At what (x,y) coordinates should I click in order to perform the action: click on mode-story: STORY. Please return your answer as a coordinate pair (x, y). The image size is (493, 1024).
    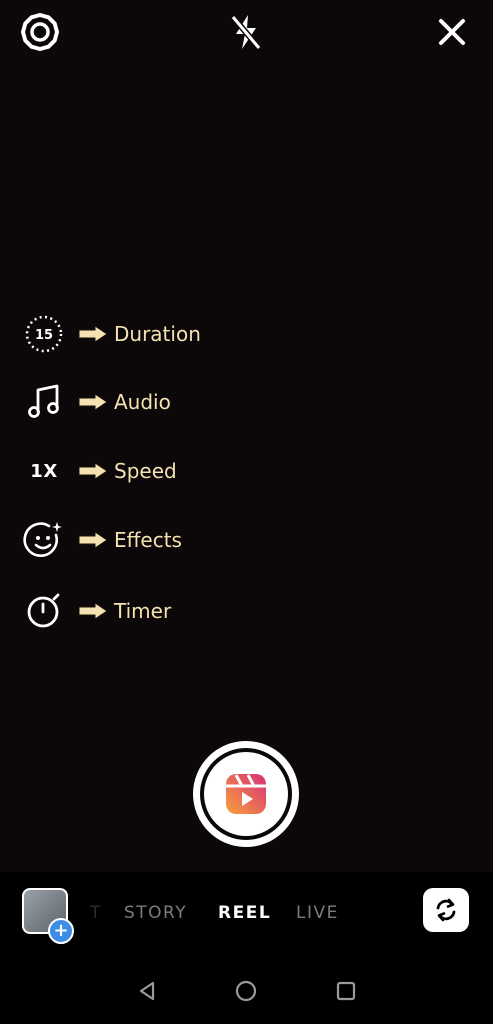
    Looking at the image, I should click on (155, 913).